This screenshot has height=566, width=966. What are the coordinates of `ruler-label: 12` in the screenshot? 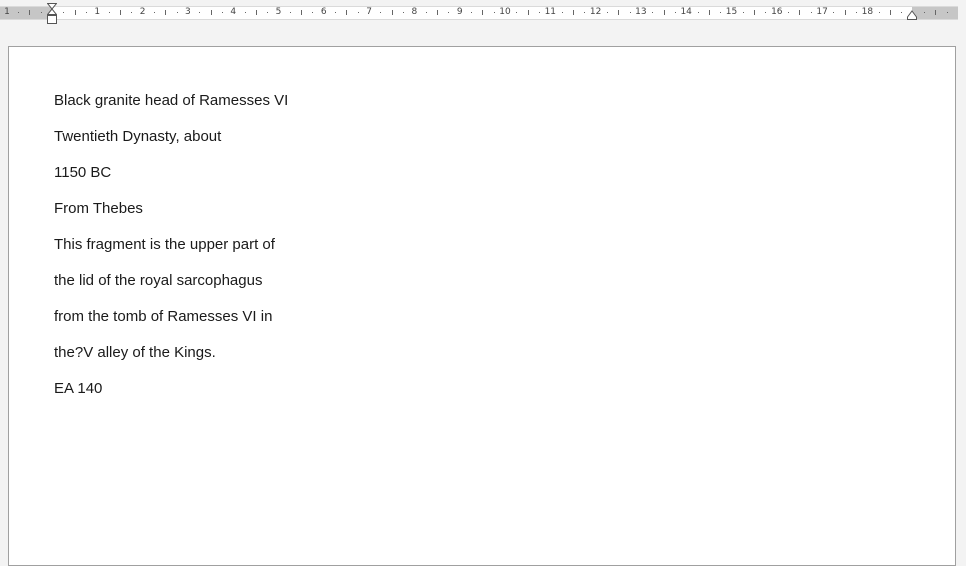 It's located at (595, 12).